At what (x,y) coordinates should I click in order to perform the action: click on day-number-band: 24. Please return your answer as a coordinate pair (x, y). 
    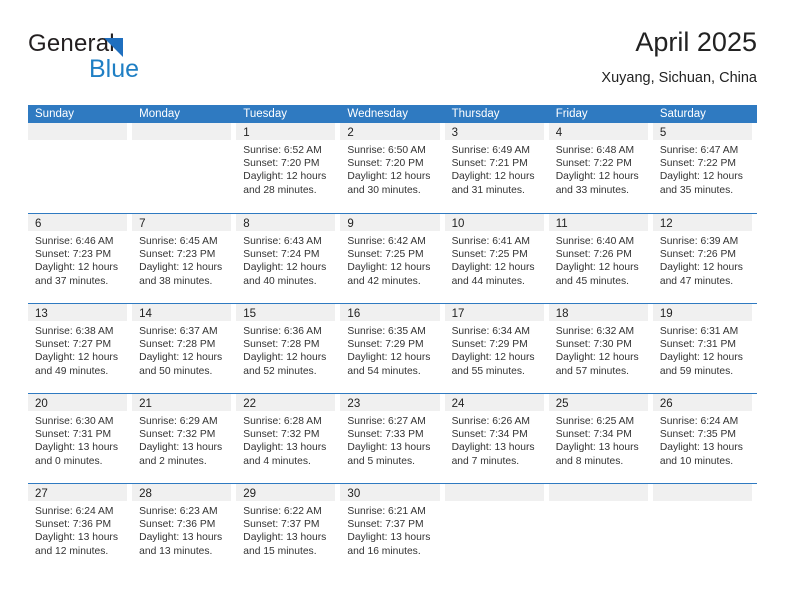
    Looking at the image, I should click on (494, 402).